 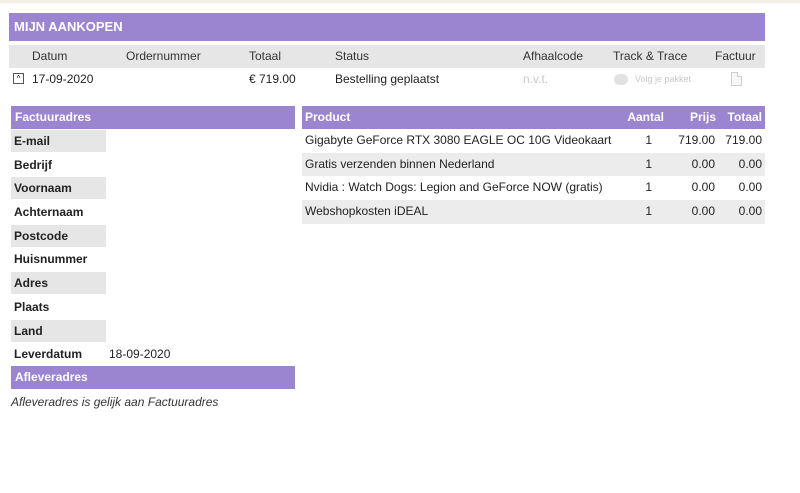 I want to click on billing-row-postcode: Postcode, so click(x=153, y=236).